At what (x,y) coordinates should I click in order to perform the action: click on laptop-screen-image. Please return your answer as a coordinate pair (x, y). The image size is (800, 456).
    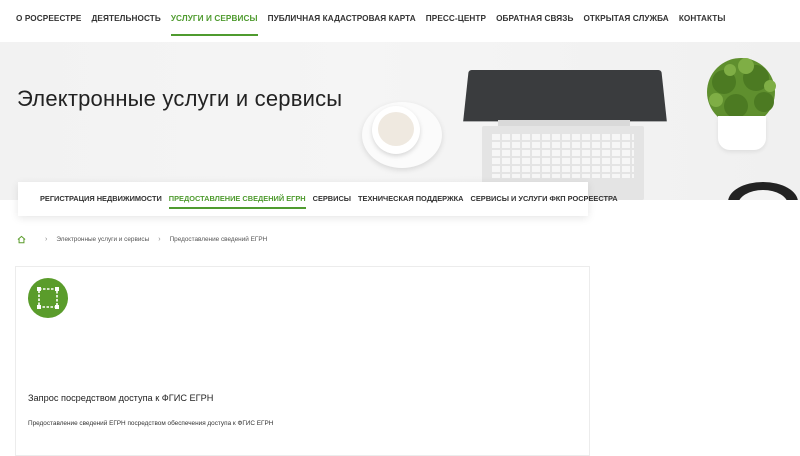
    Looking at the image, I should click on (565, 96).